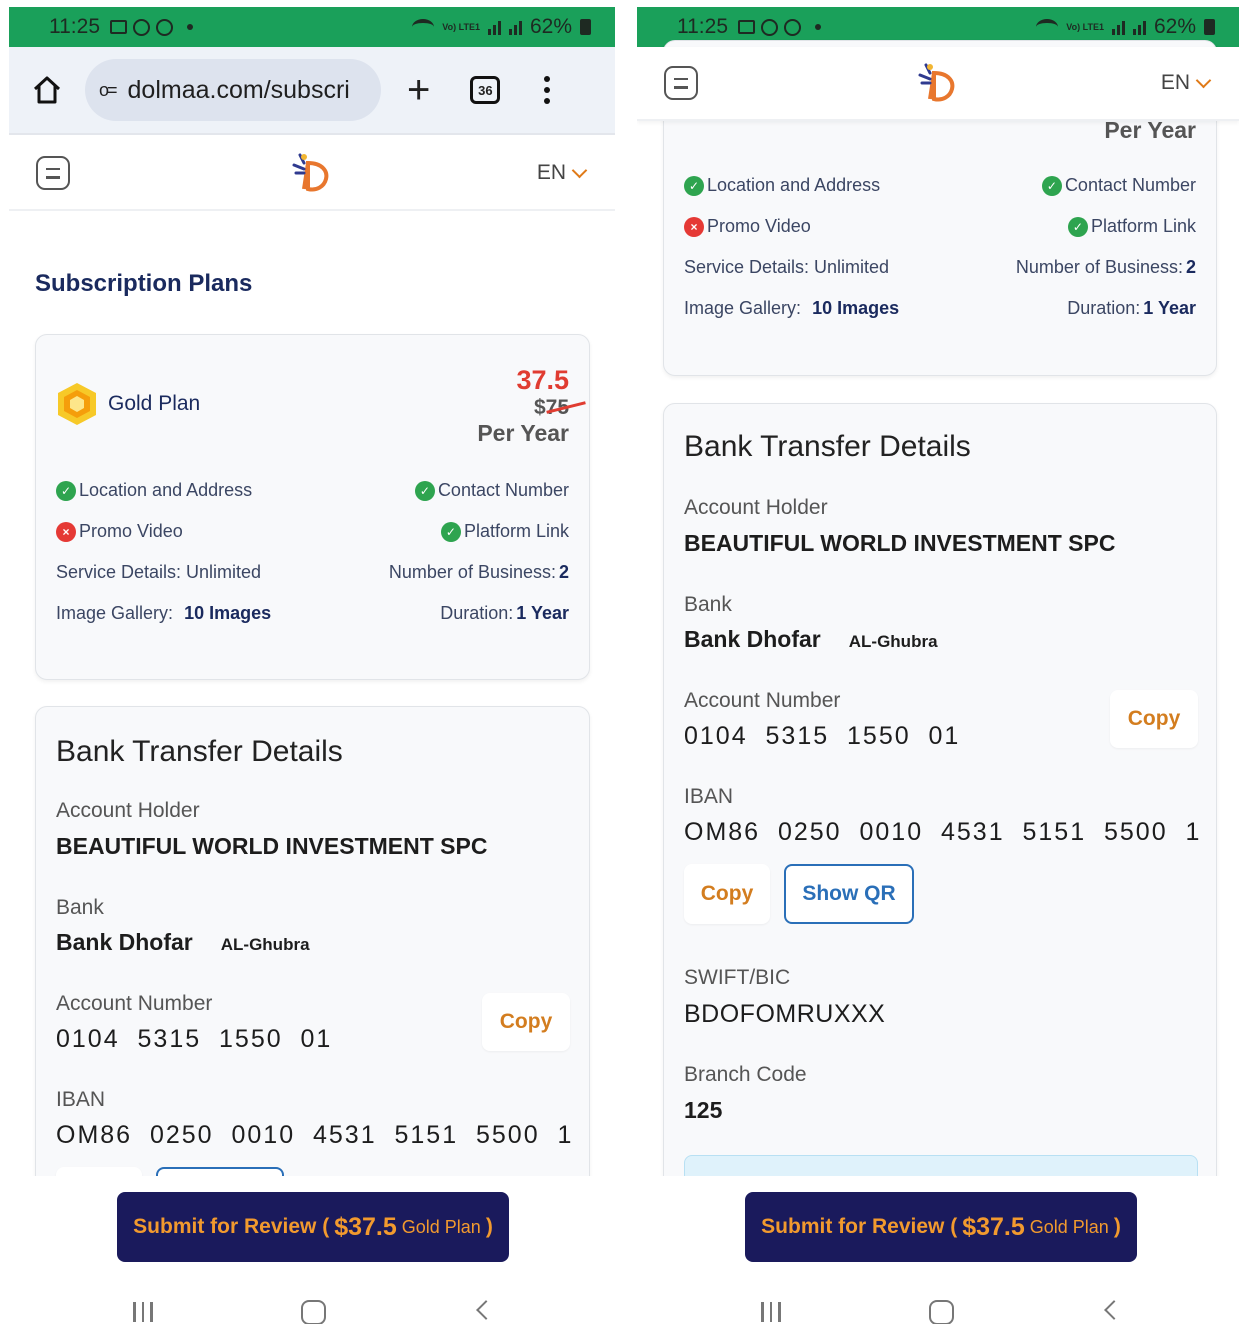 The image size is (1239, 1324). I want to click on status-bar: 11:25 Vo) LTE1 62%, so click(312, 27).